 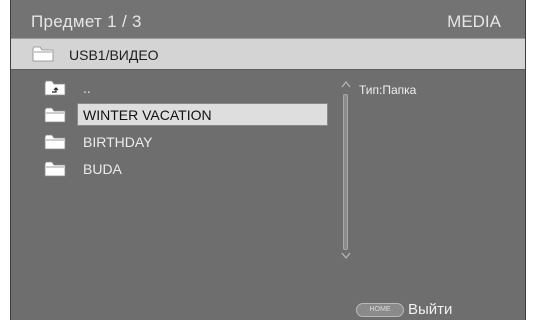 What do you see at coordinates (346, 84) in the screenshot?
I see `scroll-up-icon` at bounding box center [346, 84].